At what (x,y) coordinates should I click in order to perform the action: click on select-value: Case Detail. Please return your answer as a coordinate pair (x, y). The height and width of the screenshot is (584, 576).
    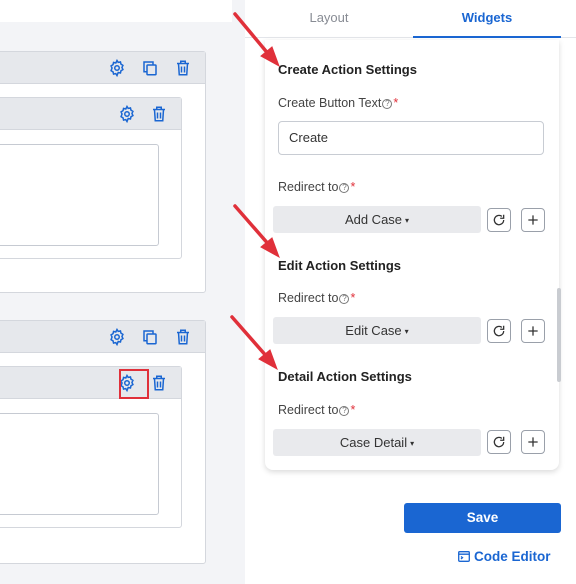
    Looking at the image, I should click on (373, 442).